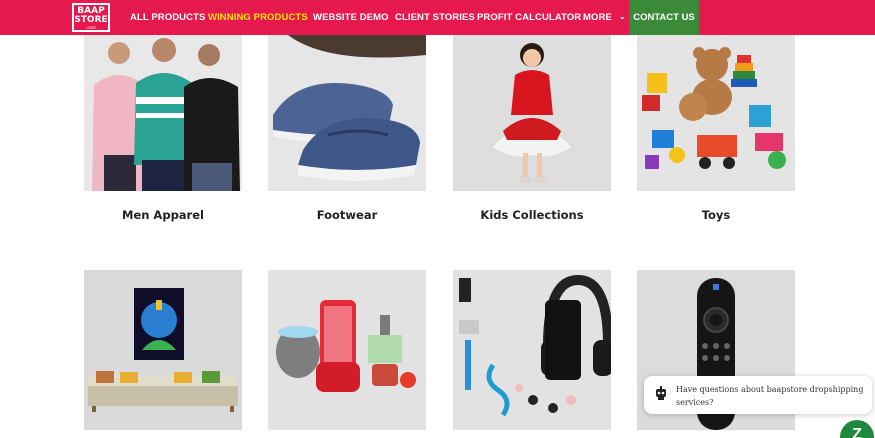  Describe the element at coordinates (529, 17) in the screenshot. I see `nav-profit-calculator: PROFIT CALCULATOR` at that location.